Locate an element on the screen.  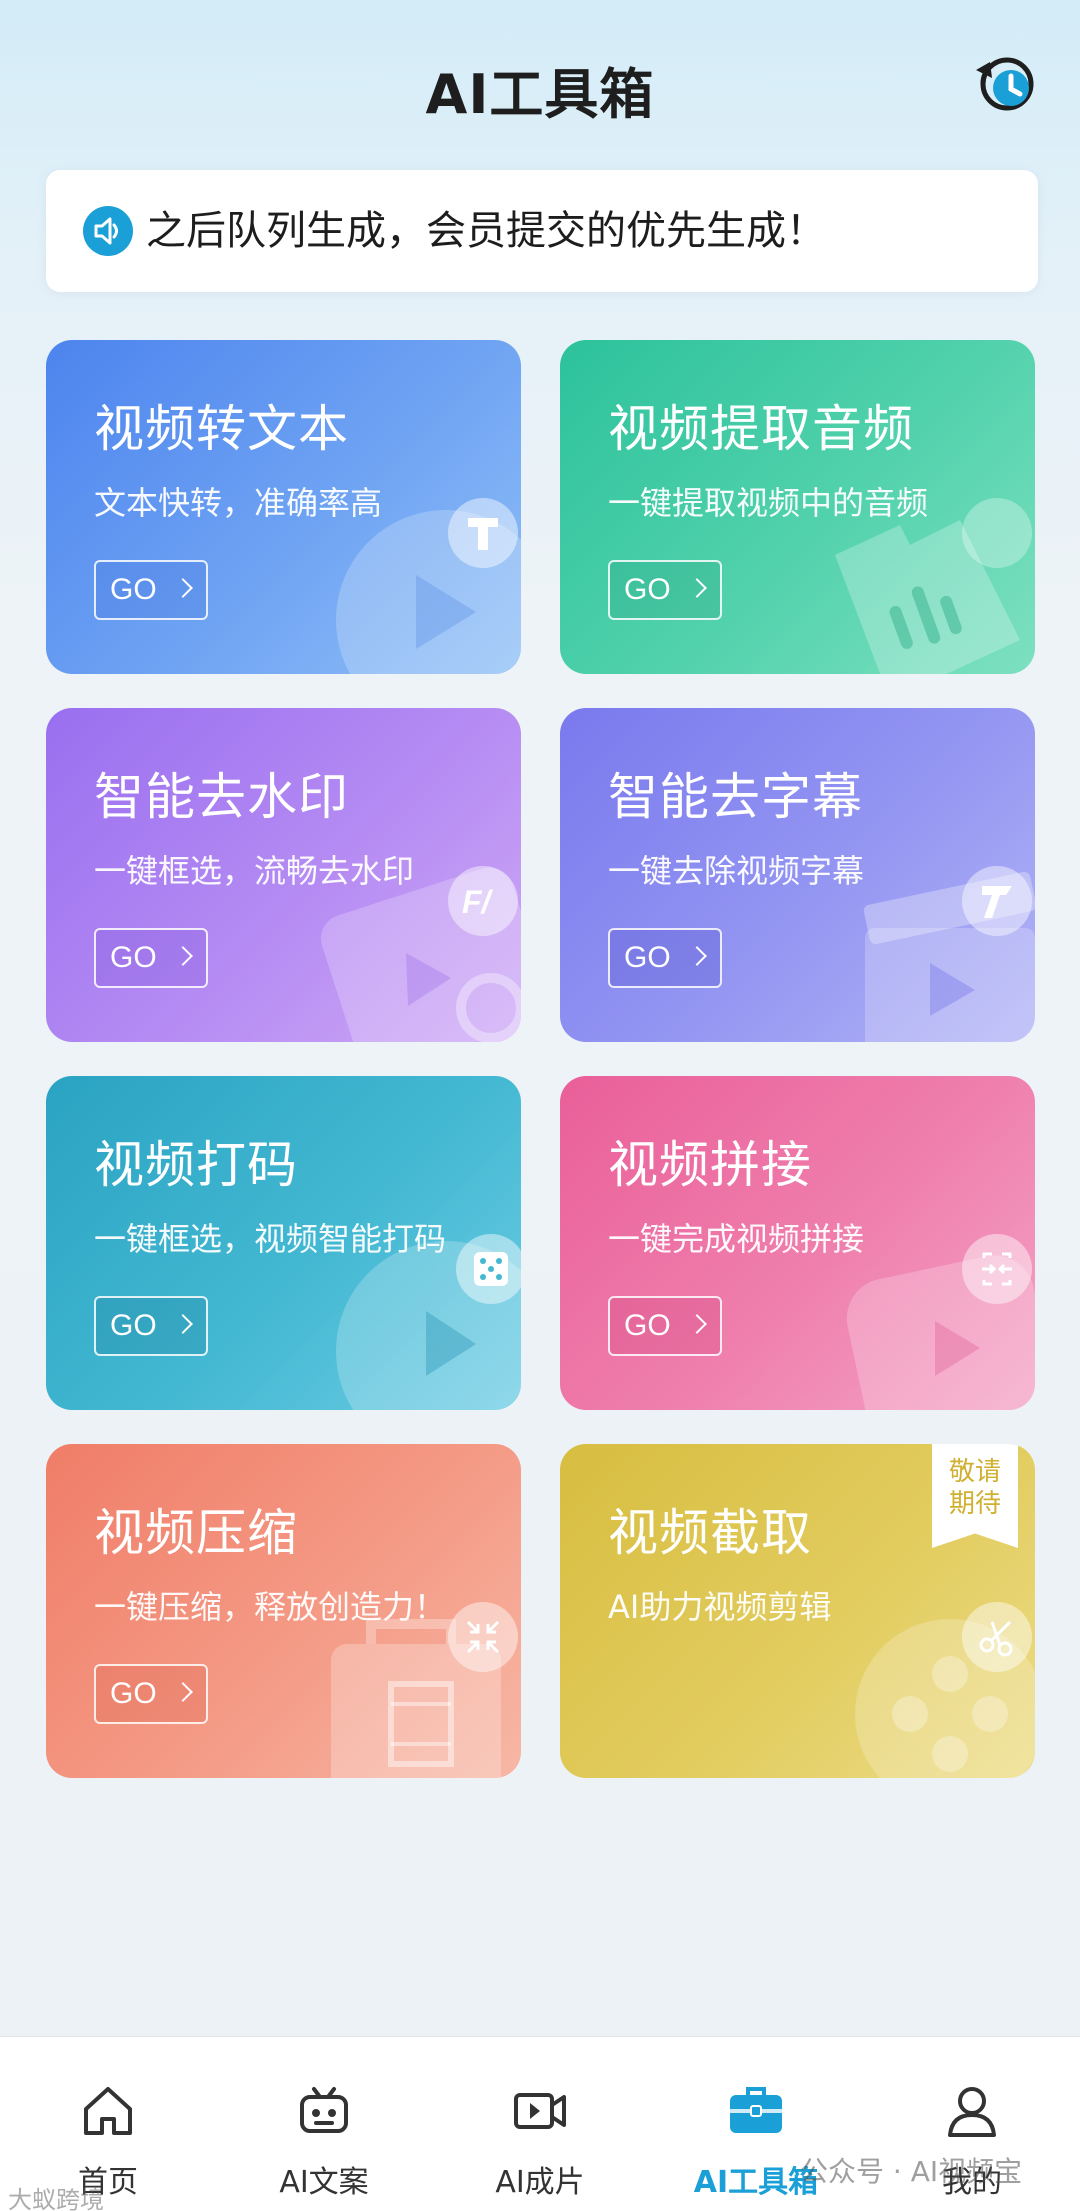
header: AI工具箱 is located at coordinates (540, 85).